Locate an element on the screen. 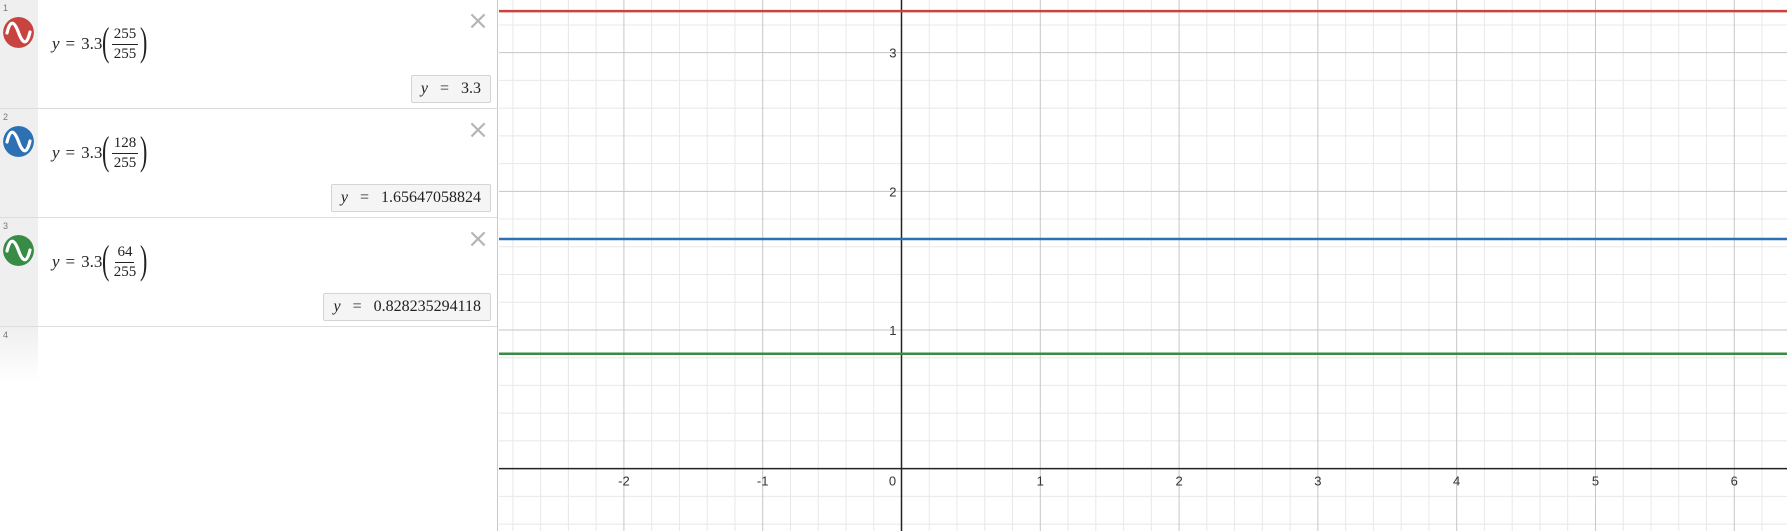  x-tick-label: 6 is located at coordinates (1734, 481).